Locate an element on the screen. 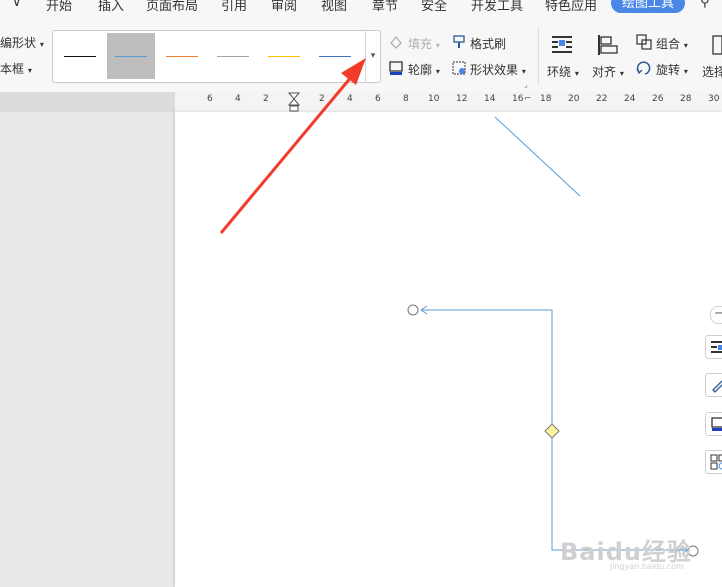 Image resolution: width=722 pixels, height=587 pixels. tab-stop-marker-icon: ⌐ is located at coordinates (528, 99).